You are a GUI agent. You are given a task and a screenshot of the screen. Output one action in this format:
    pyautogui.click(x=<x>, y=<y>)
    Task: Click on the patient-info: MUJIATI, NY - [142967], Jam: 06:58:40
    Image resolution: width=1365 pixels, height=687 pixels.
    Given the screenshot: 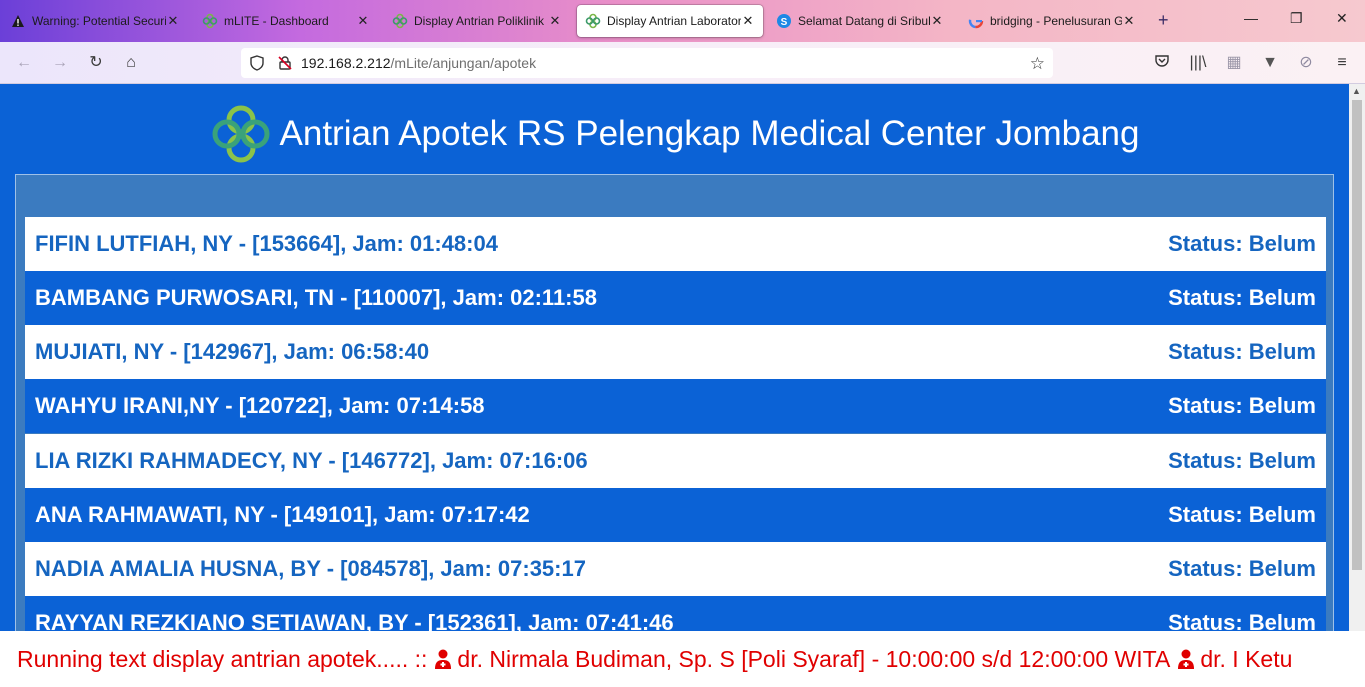 What is the action you would take?
    pyautogui.click(x=232, y=351)
    